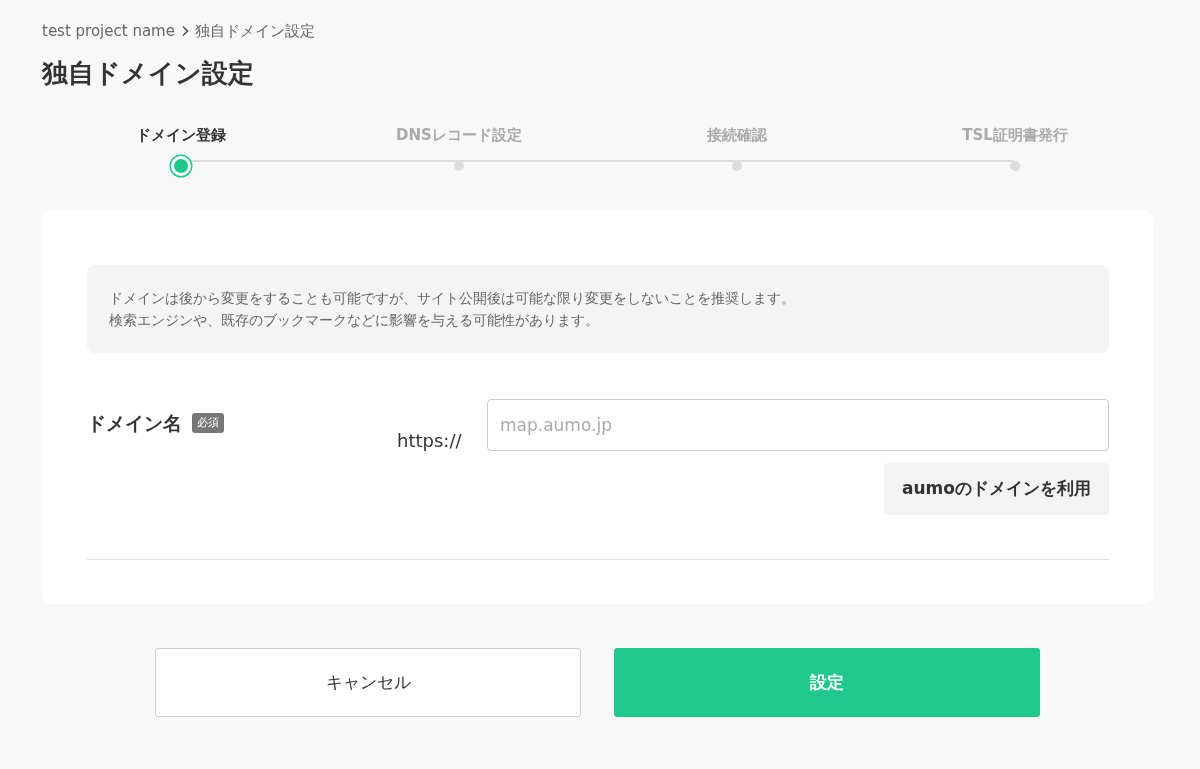  Describe the element at coordinates (148, 74) in the screenshot. I see `page-title: 独自ドメイン設定` at that location.